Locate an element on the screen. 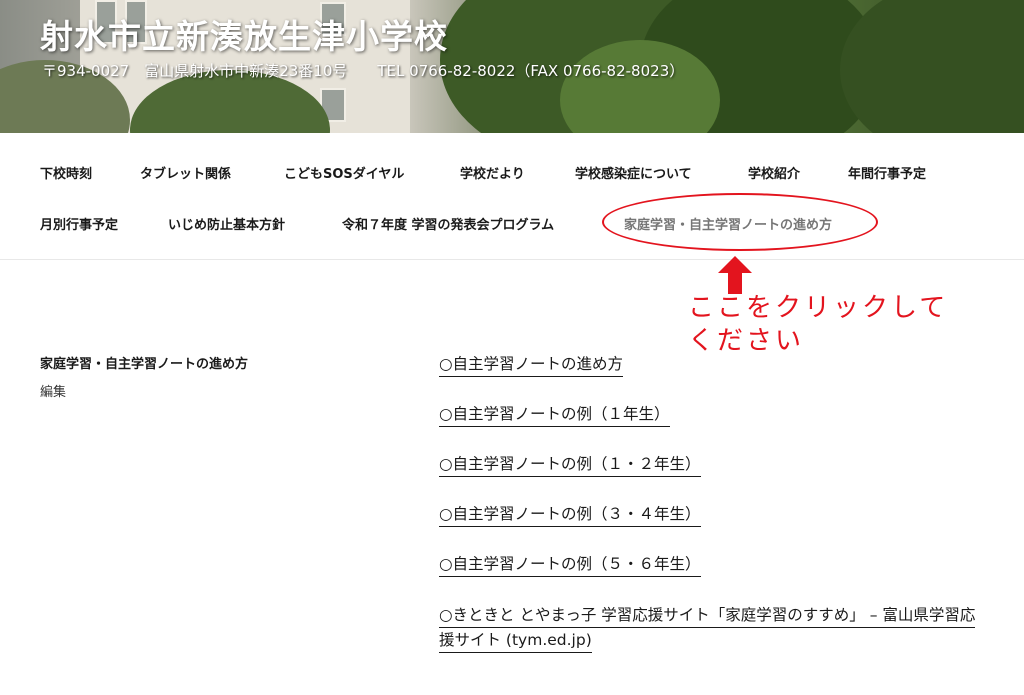 This screenshot has height=695, width=1024. tree-foliage is located at coordinates (932, 66).